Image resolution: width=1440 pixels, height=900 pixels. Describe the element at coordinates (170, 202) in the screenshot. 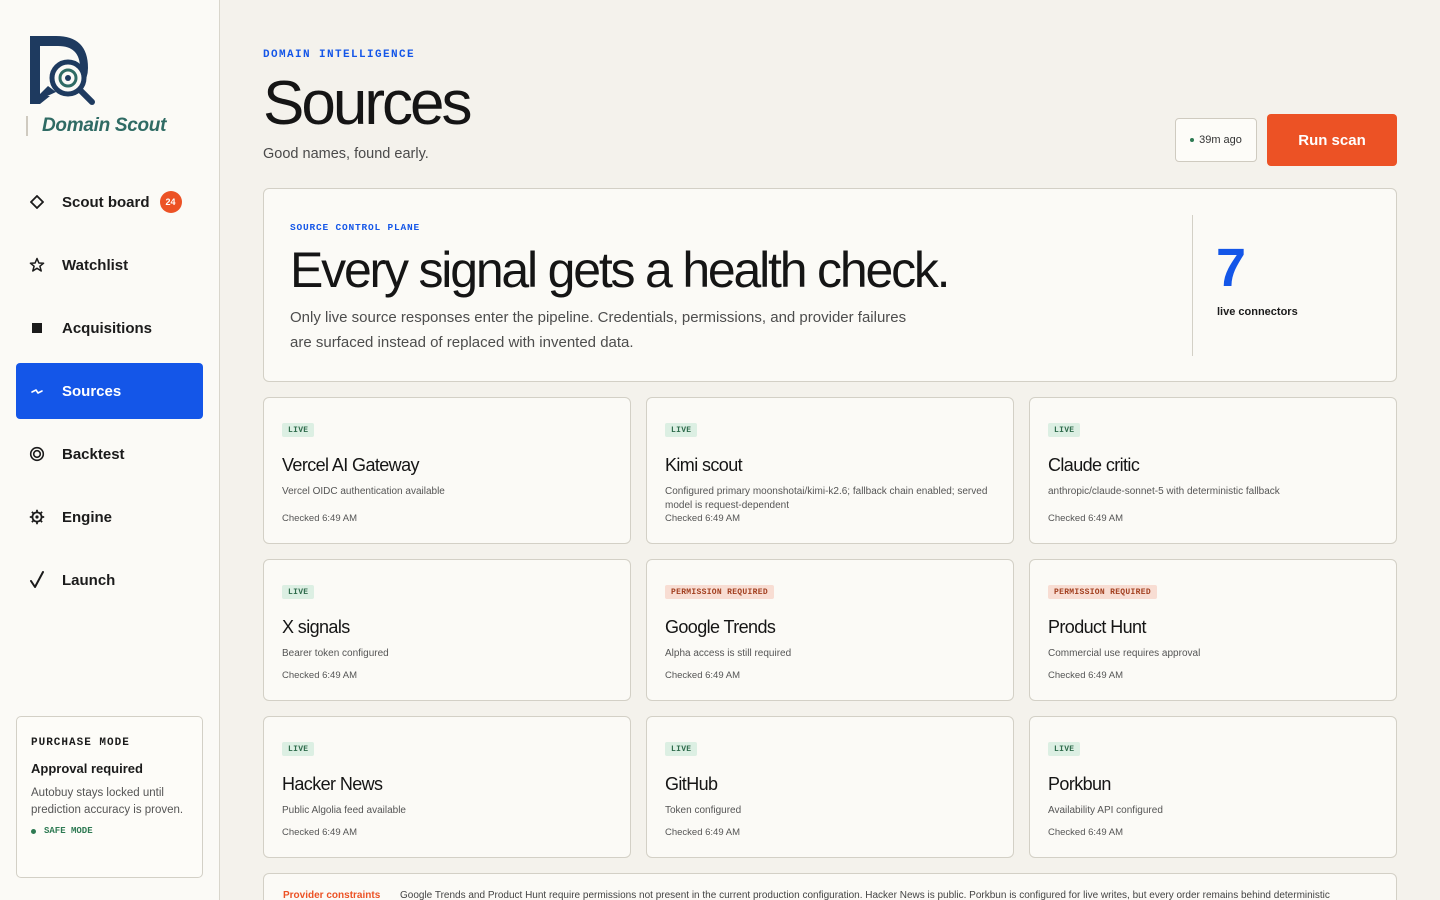

I see `count-badge: 24` at that location.